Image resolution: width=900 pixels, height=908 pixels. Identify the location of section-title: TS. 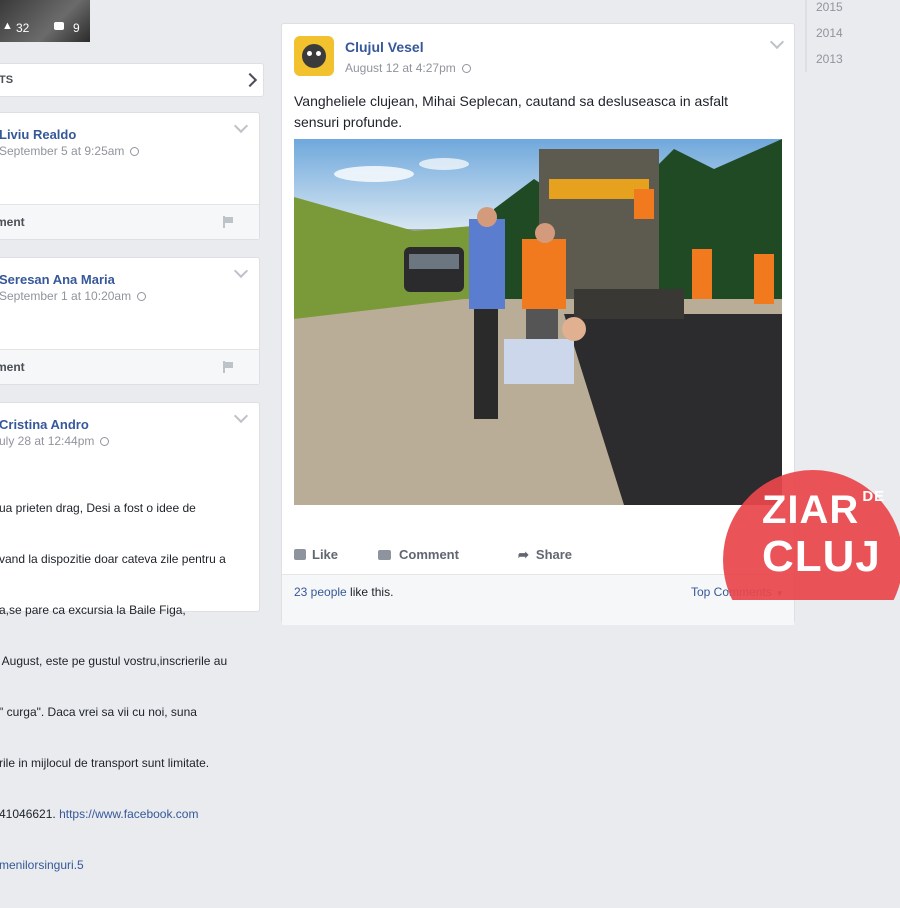
(7, 80).